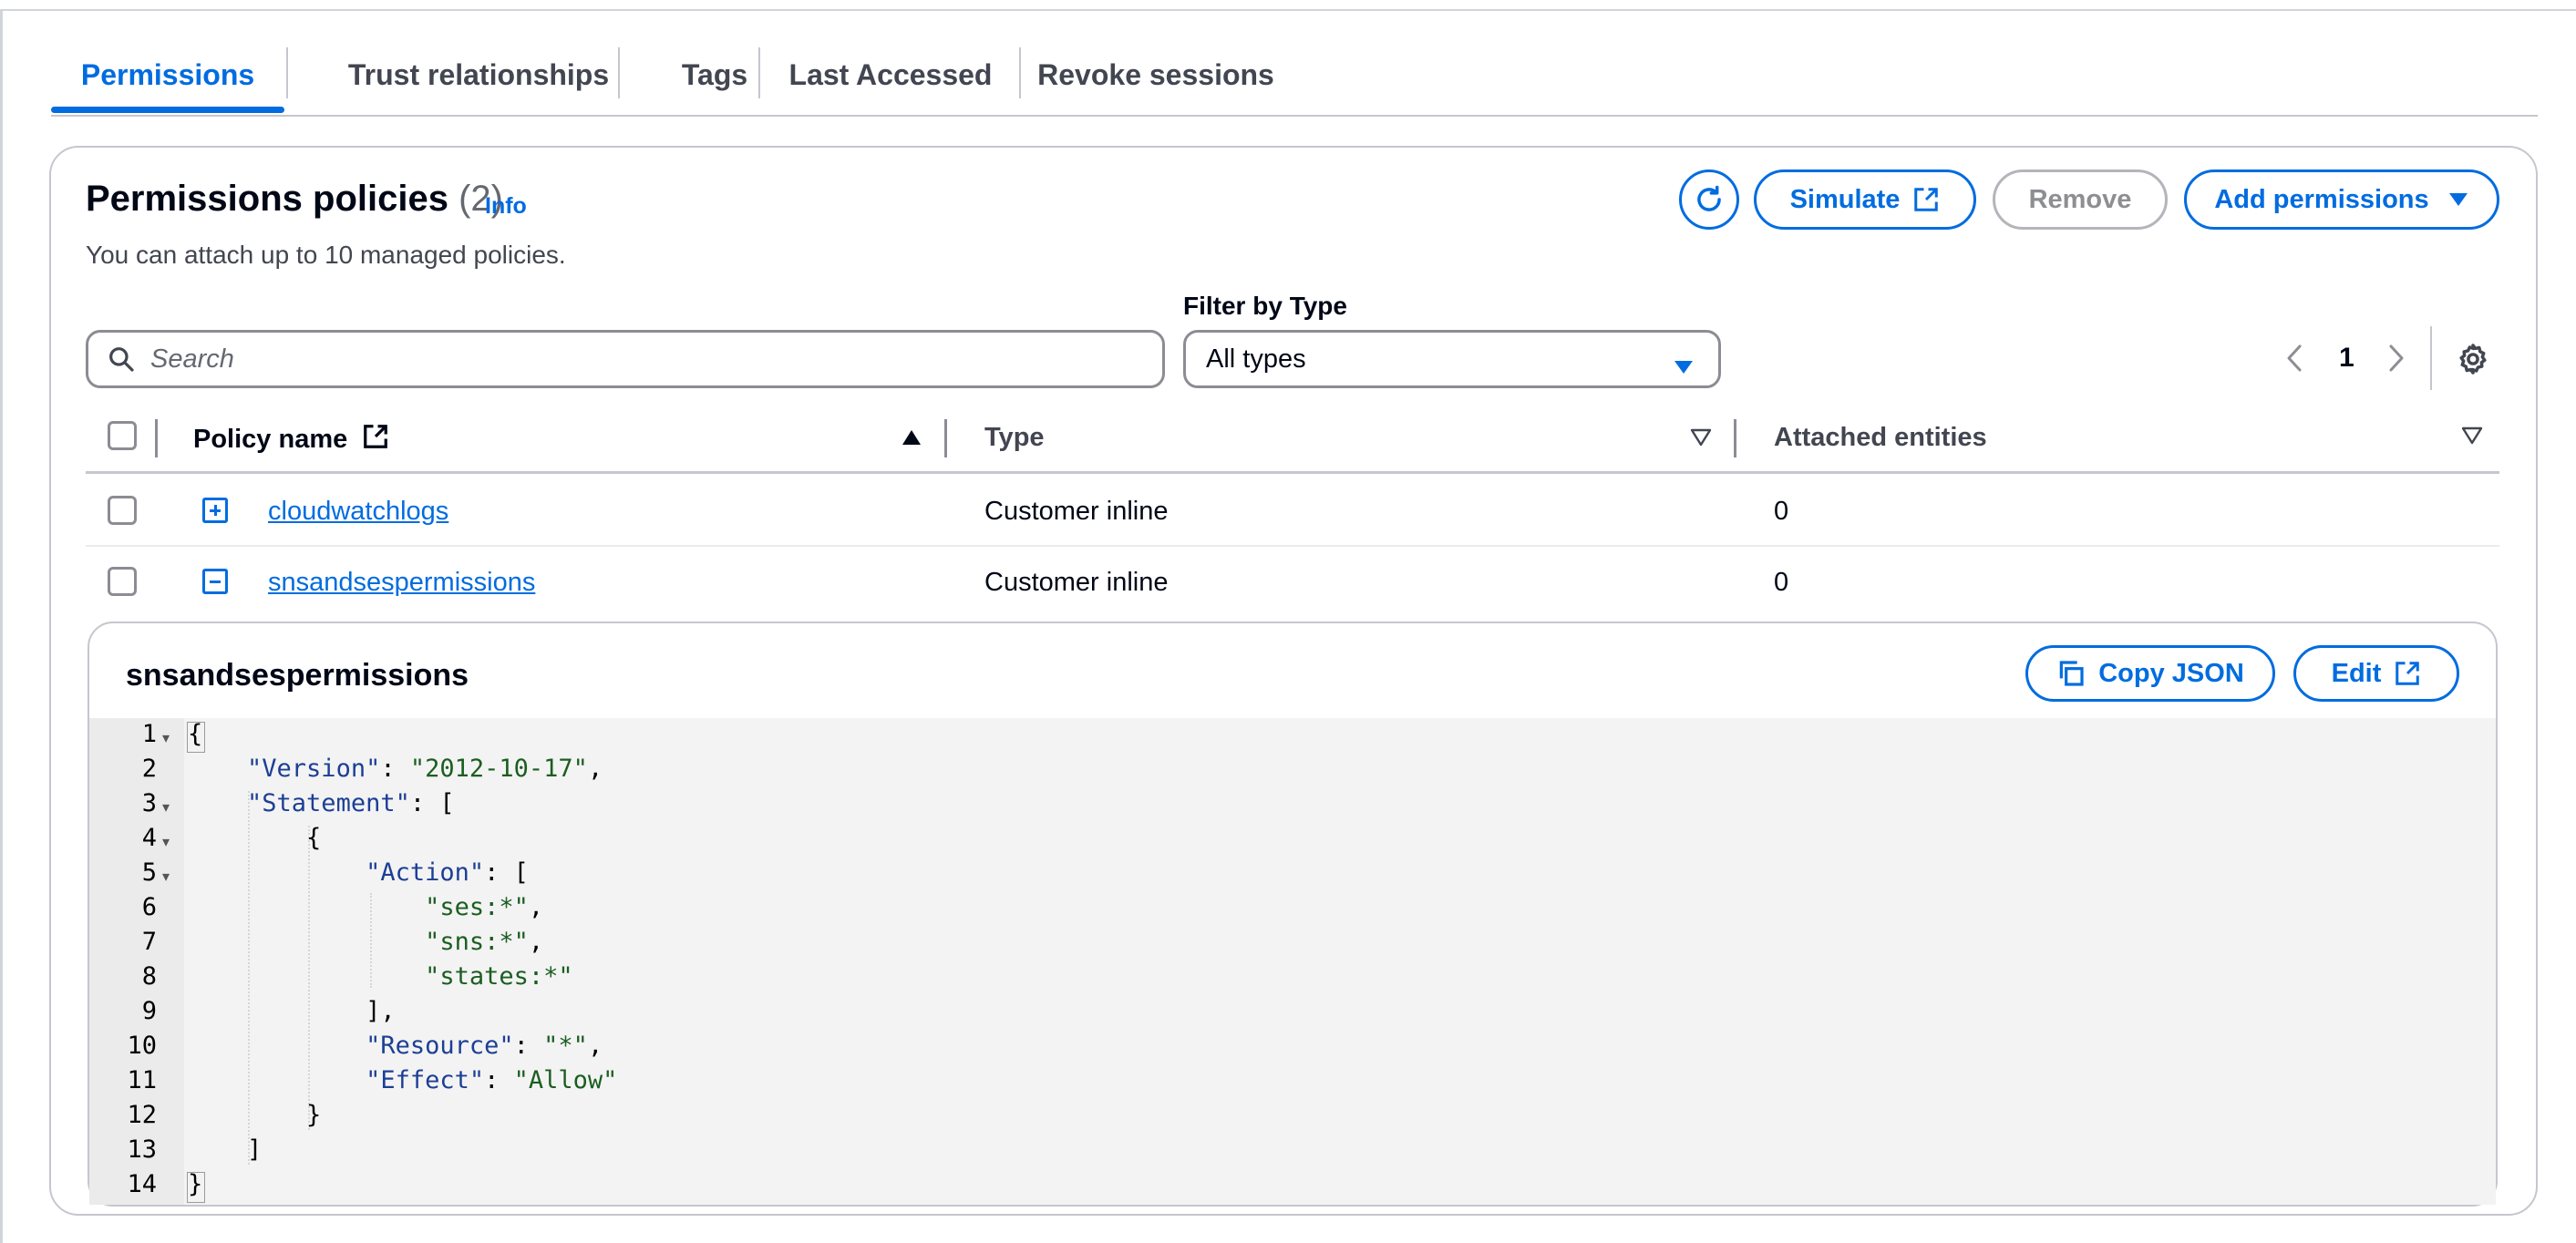 This screenshot has height=1243, width=2576. Describe the element at coordinates (2321, 199) in the screenshot. I see `add-permissions-label: Add permissions` at that location.